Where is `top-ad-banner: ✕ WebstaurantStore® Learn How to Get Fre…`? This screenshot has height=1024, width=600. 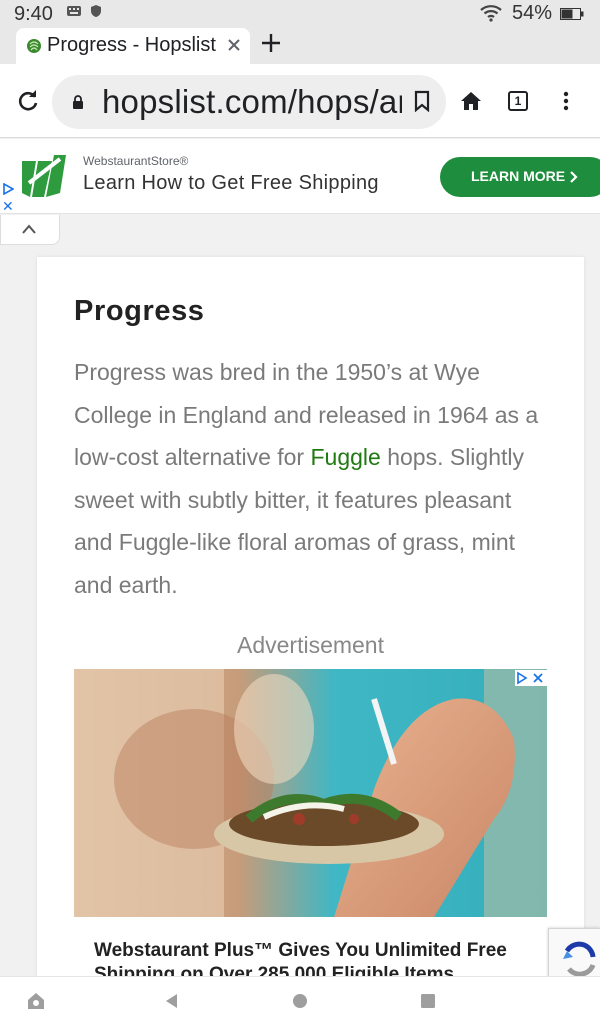
top-ad-banner: ✕ WebstaurantStore® Learn How to Get Fre… is located at coordinates (300, 176).